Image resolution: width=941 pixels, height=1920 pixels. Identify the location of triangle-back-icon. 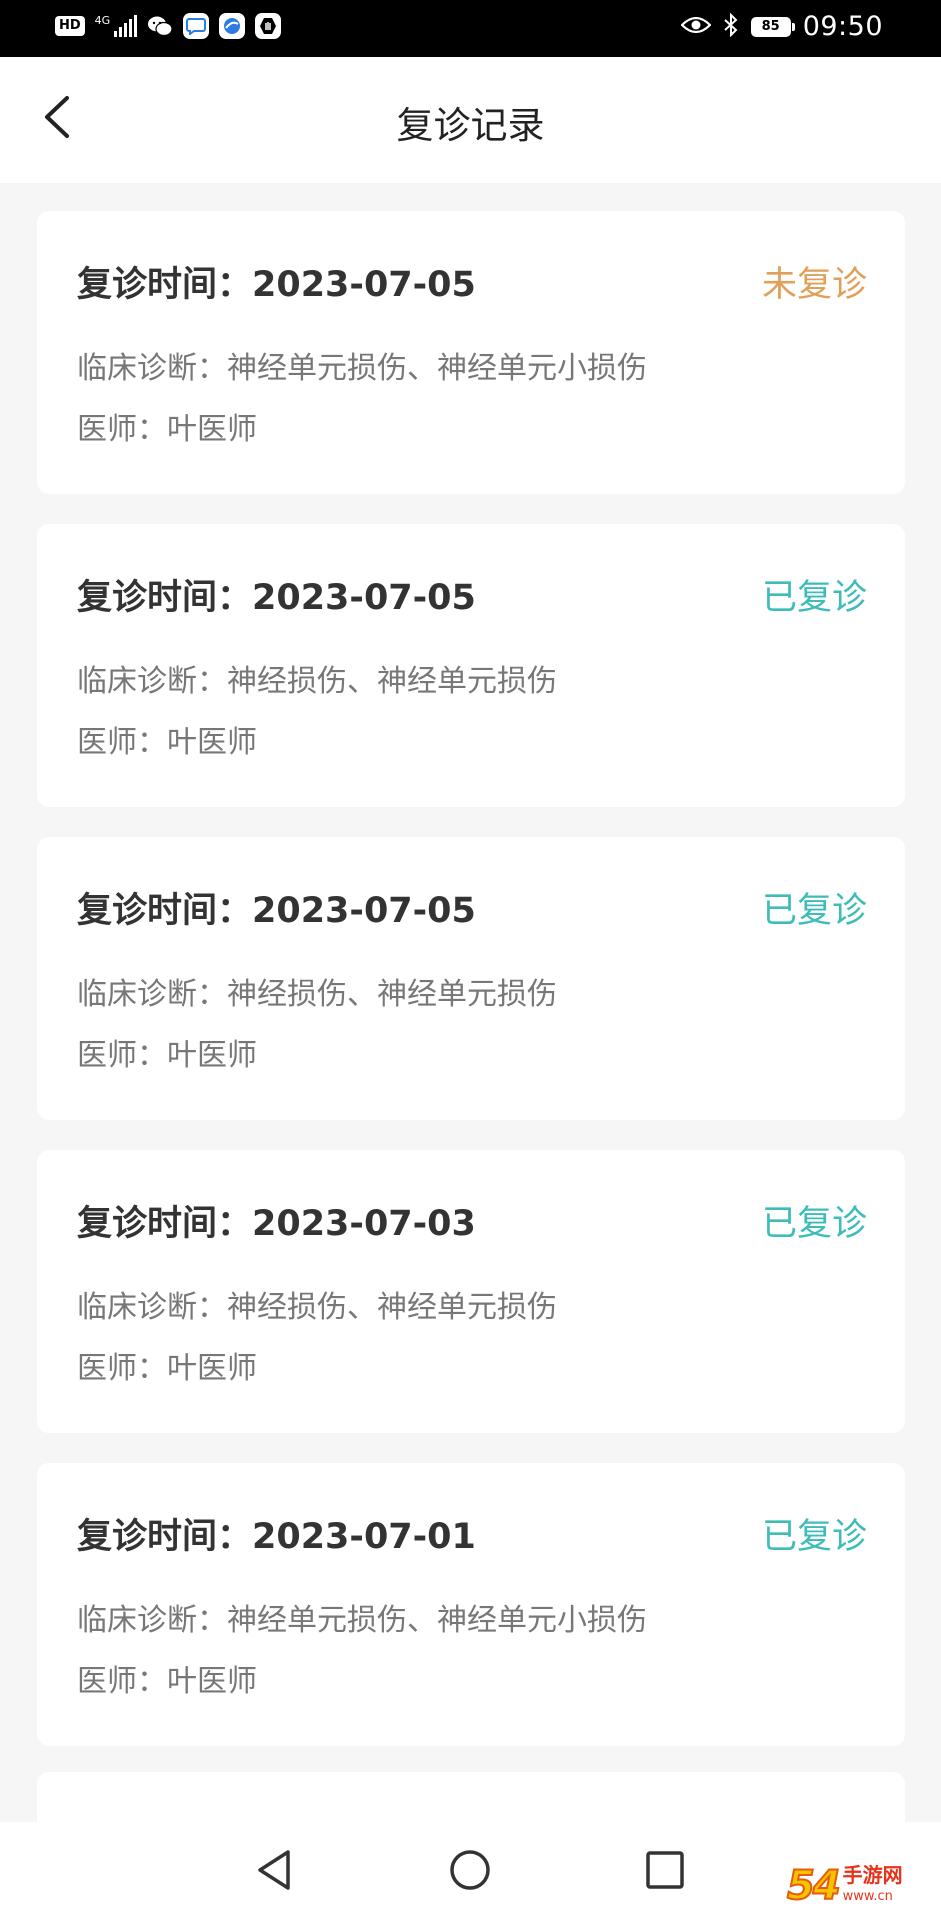
(274, 1870).